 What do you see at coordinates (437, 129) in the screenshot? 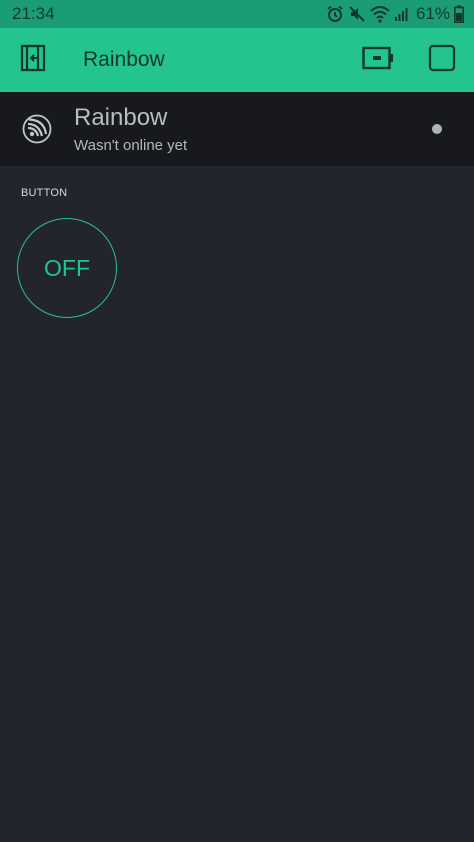
I see `connection-status-dot` at bounding box center [437, 129].